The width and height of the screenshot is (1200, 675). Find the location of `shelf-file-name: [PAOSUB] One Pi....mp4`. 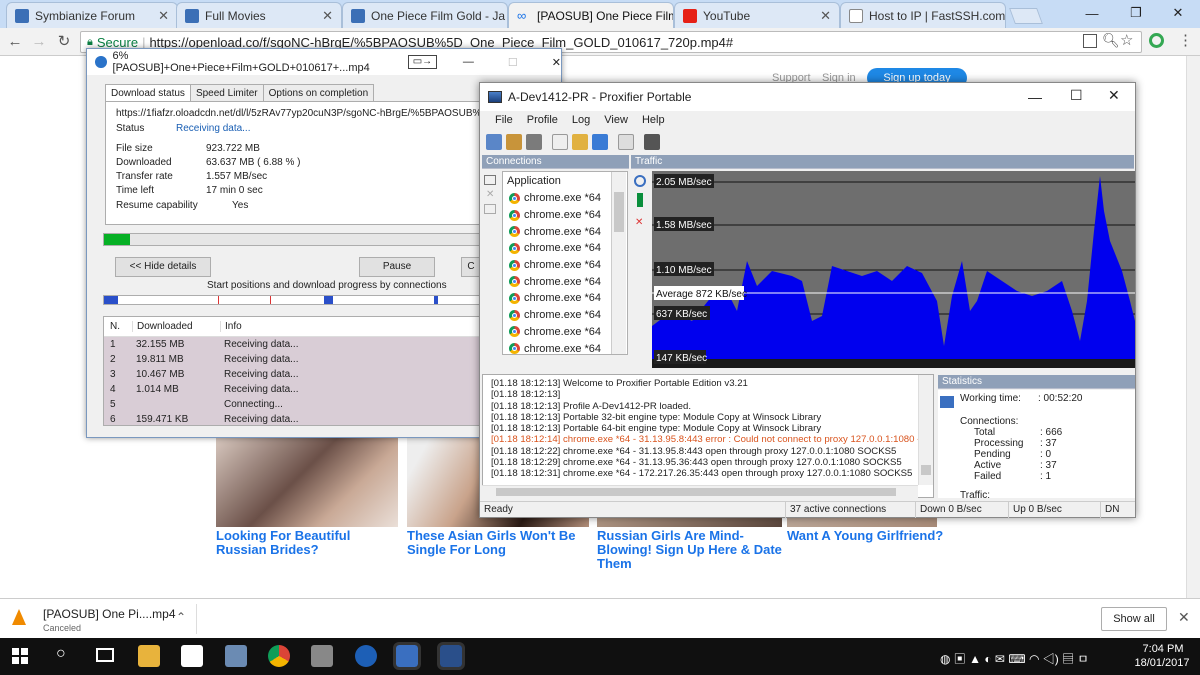

shelf-file-name: [PAOSUB] One Pi....mp4 is located at coordinates (109, 614).